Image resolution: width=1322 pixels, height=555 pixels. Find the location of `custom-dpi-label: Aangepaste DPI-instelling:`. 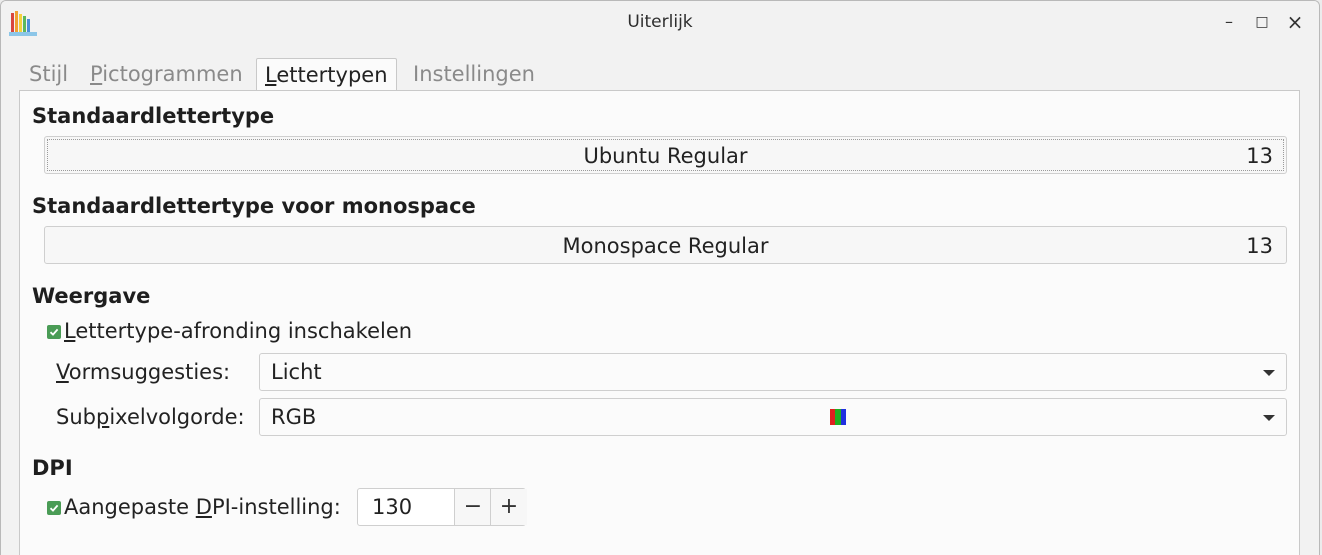

custom-dpi-label: Aangepaste DPI-instelling: is located at coordinates (202, 507).